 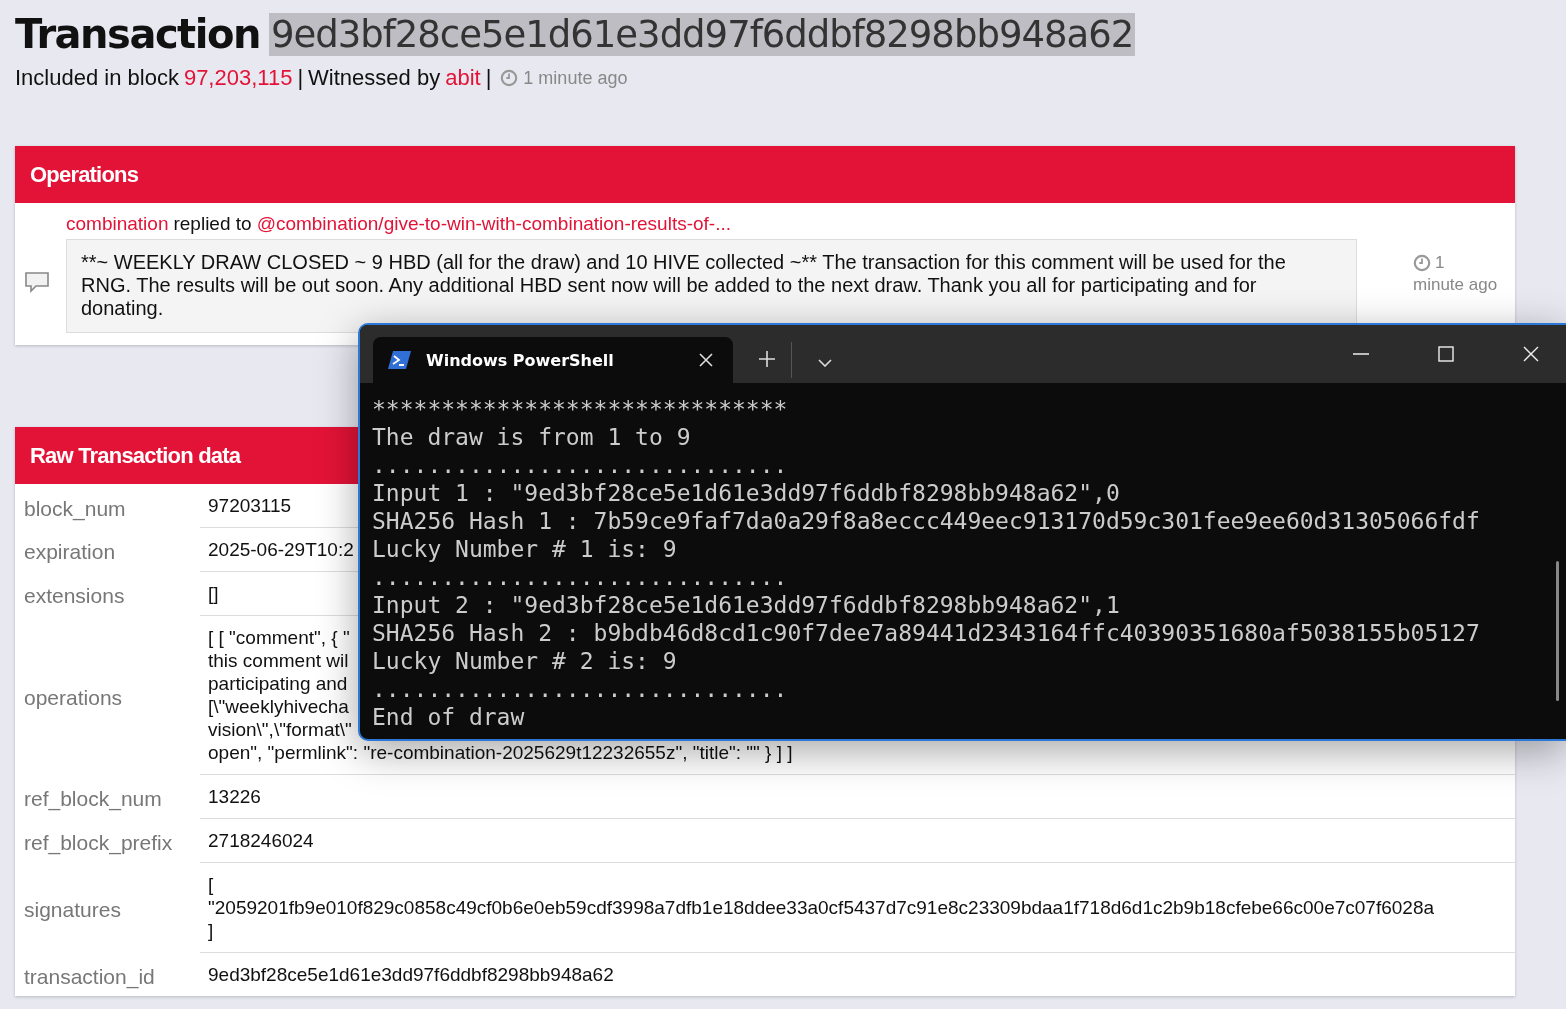 What do you see at coordinates (107, 694) in the screenshot?
I see `field-key: operations` at bounding box center [107, 694].